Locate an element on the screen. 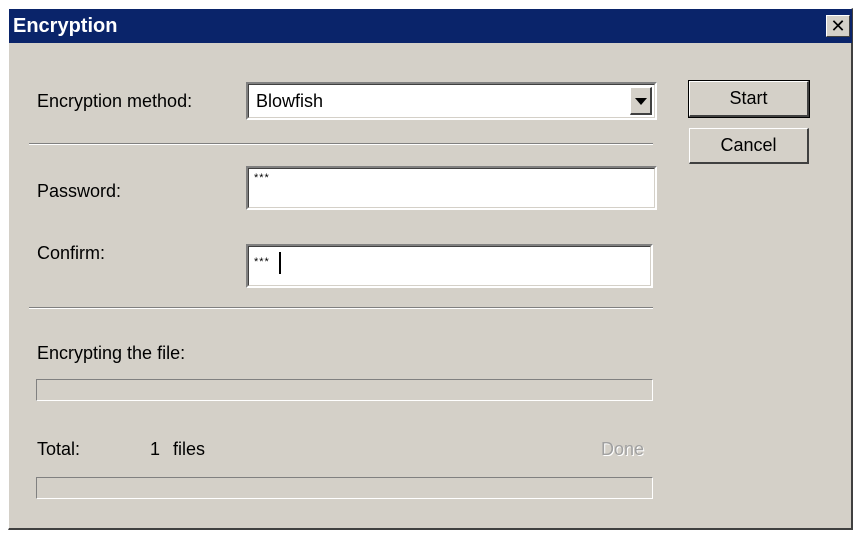 The width and height of the screenshot is (855, 533). window-title: Encryption is located at coordinates (65, 26).